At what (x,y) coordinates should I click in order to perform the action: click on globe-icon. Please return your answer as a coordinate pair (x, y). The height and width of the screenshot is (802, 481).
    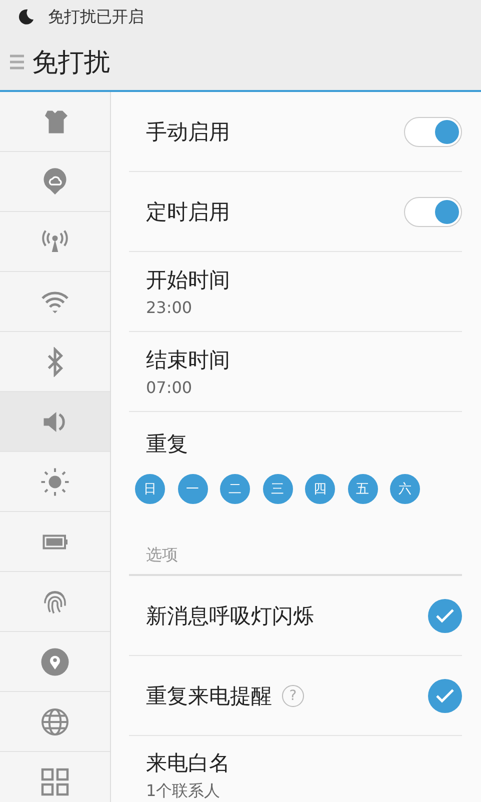
    Looking at the image, I should click on (55, 721).